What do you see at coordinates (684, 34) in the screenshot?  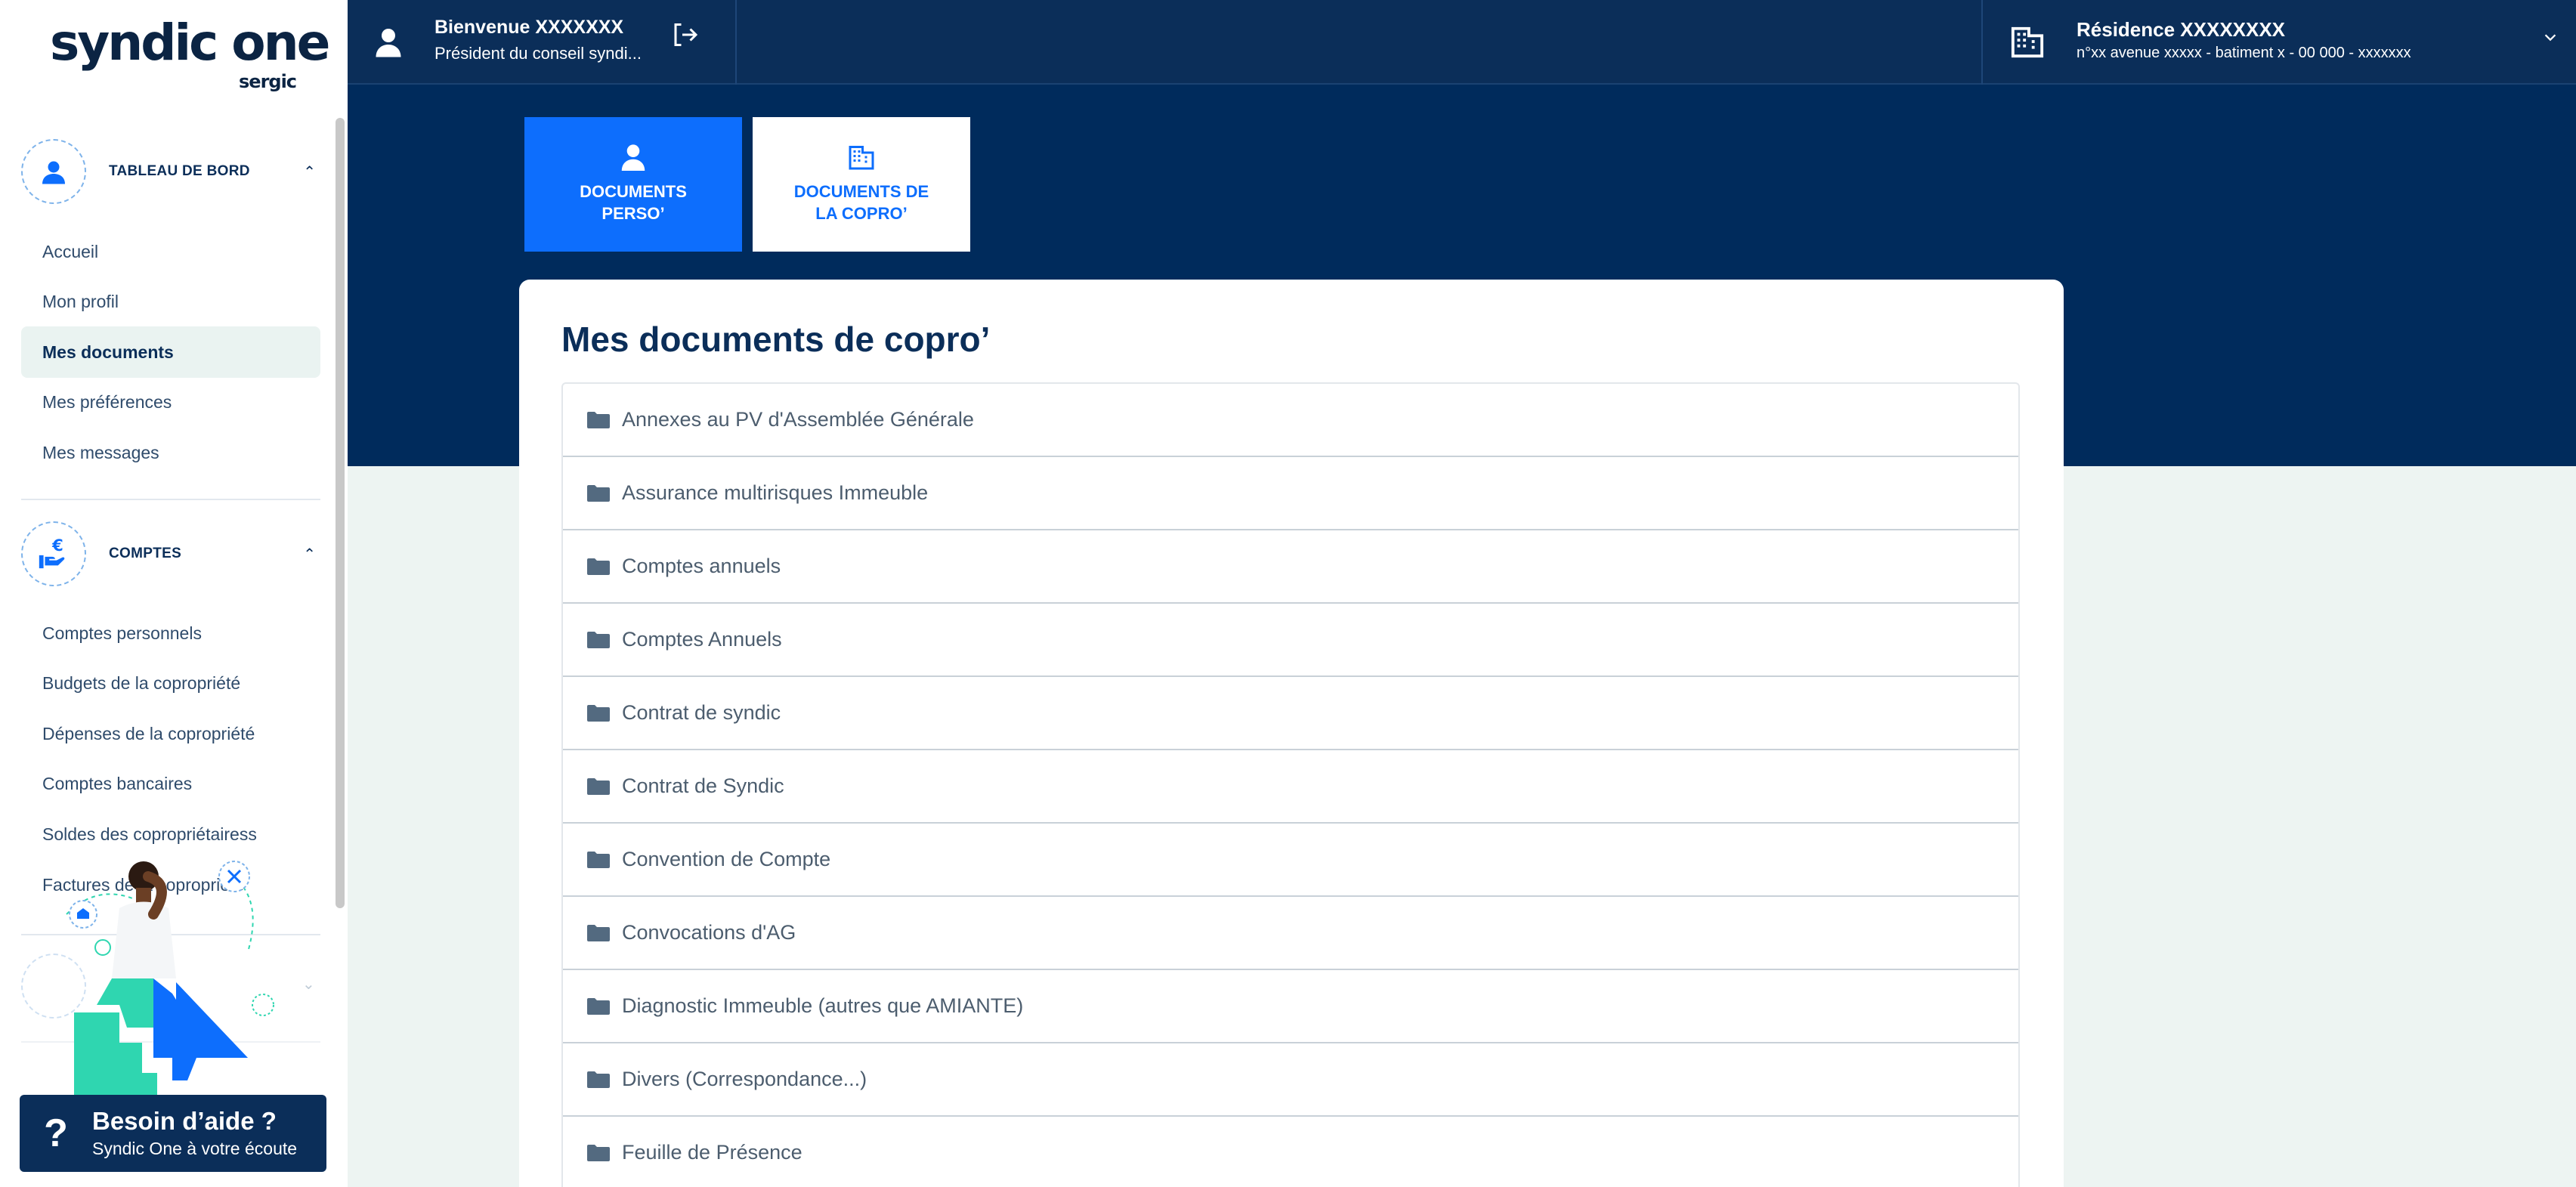 I see `logout-icon` at bounding box center [684, 34].